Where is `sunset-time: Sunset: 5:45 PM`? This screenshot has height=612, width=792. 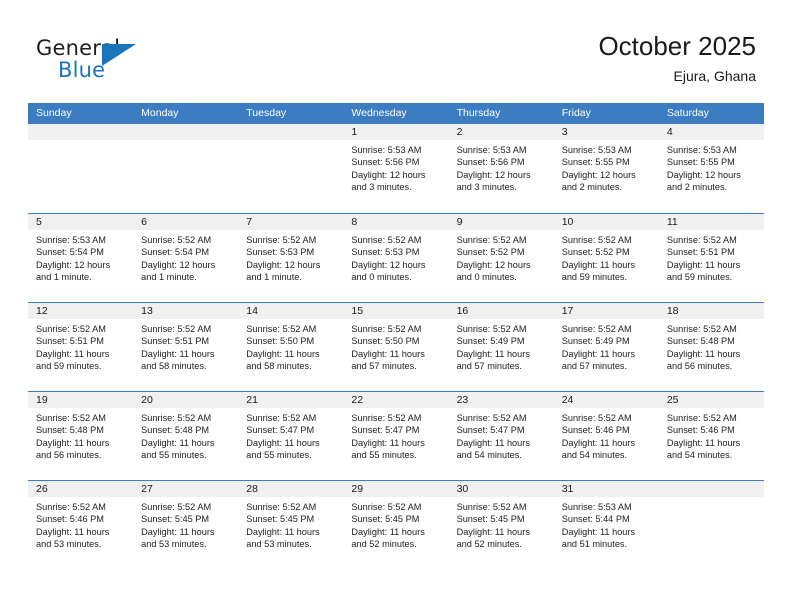 sunset-time: Sunset: 5:45 PM is located at coordinates (175, 519).